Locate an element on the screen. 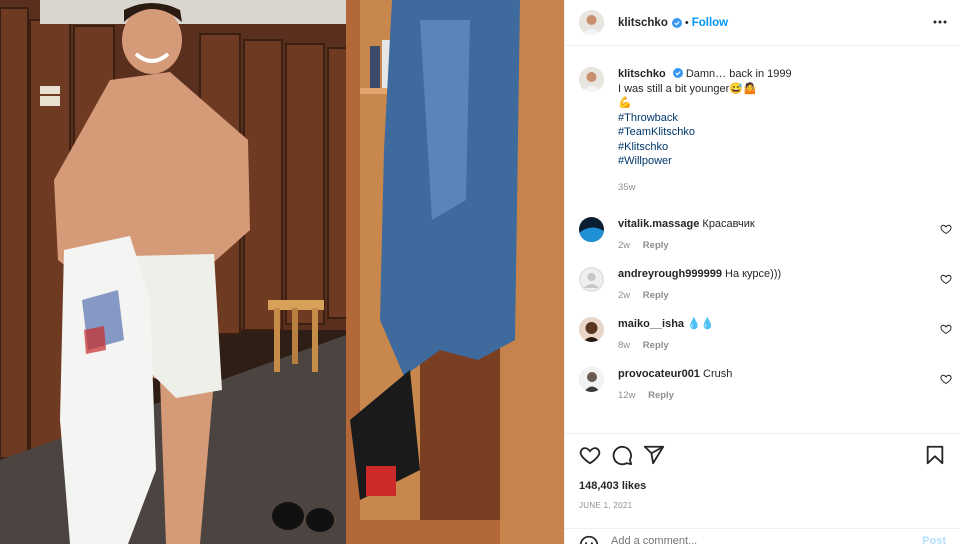 The height and width of the screenshot is (544, 960). caption-age: 35w is located at coordinates (627, 187).